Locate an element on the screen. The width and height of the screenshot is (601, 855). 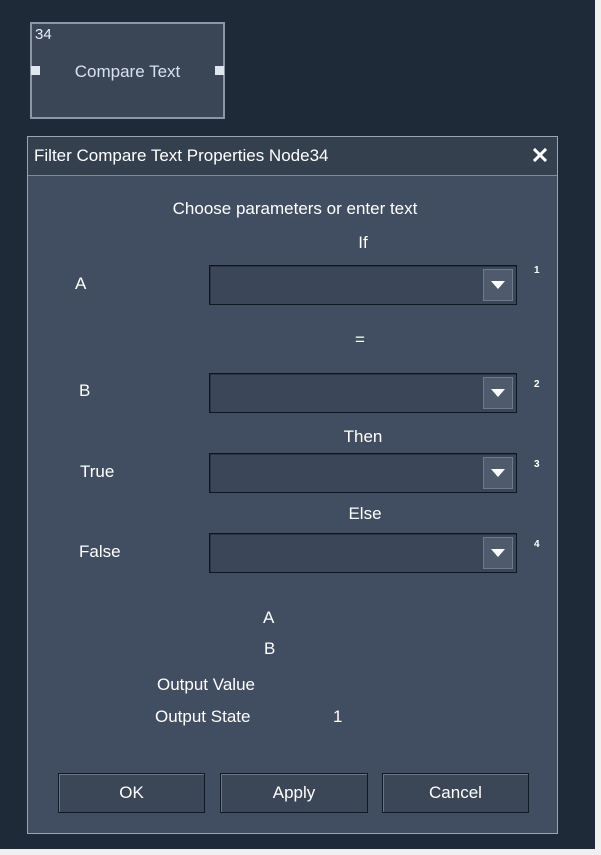
field-false-select is located at coordinates (363, 553).